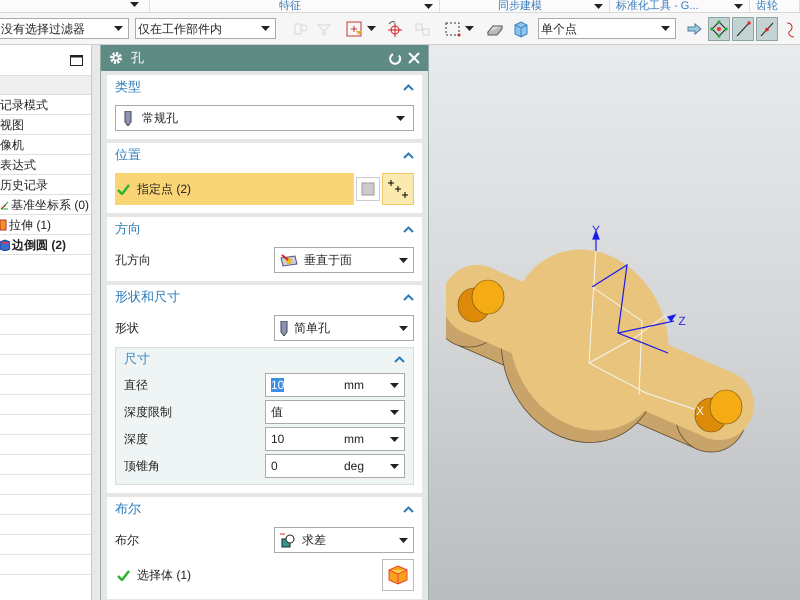 This screenshot has width=800, height=600. I want to click on section-title: 形状和尺寸, so click(147, 297).